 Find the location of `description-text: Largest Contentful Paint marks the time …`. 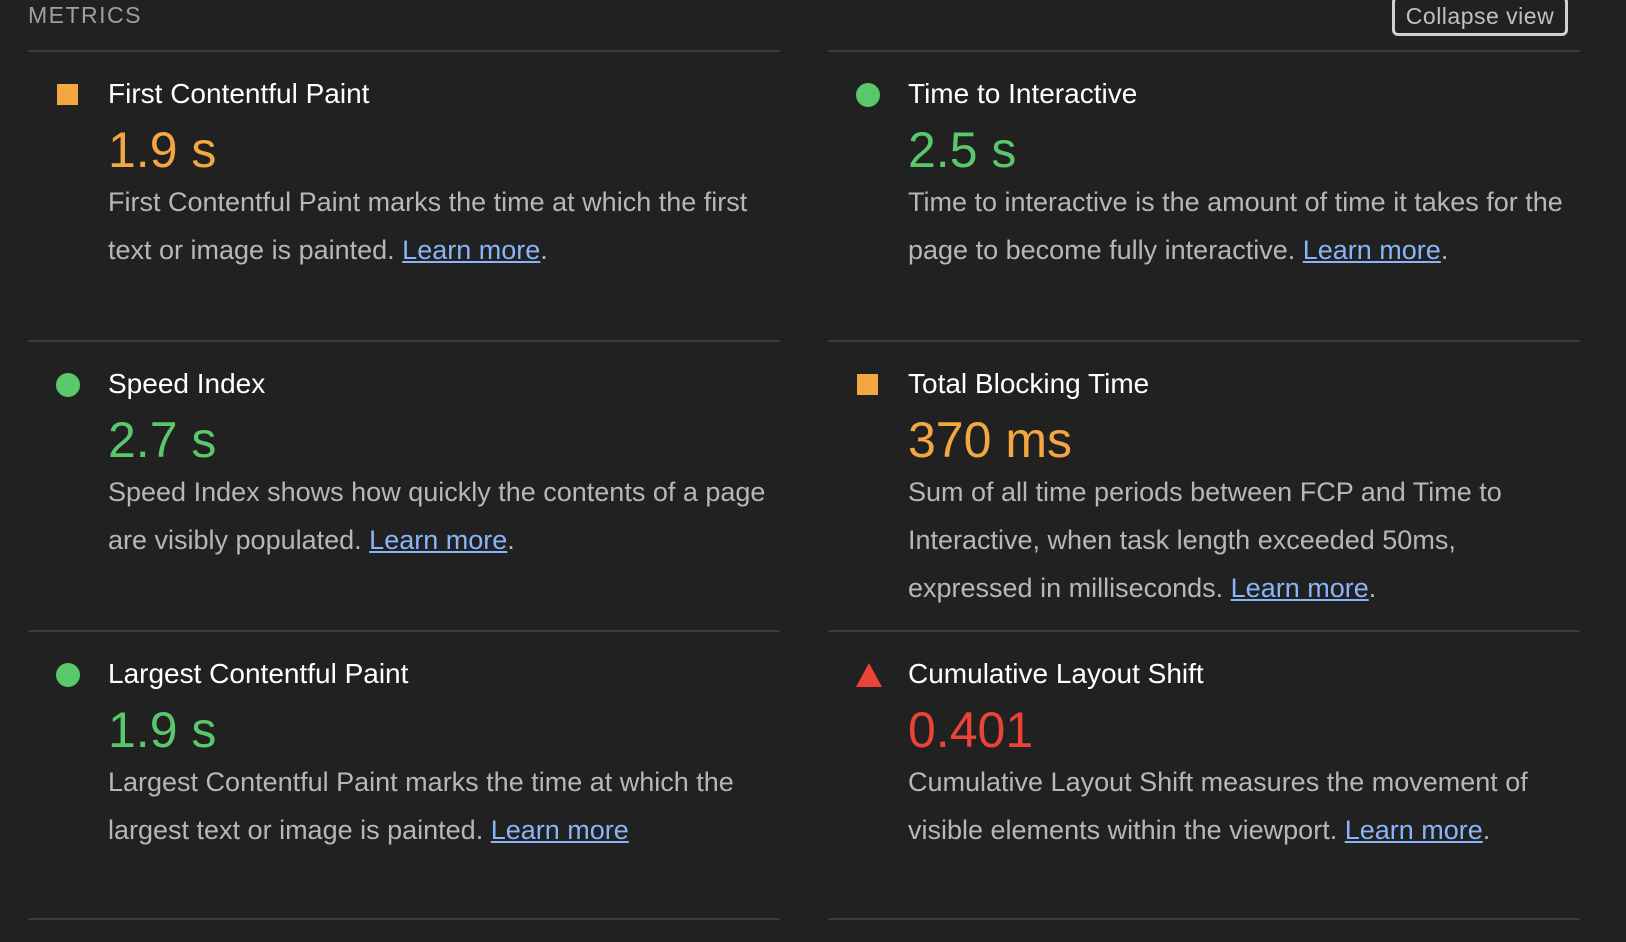

description-text: Largest Contentful Paint marks the time … is located at coordinates (421, 806).